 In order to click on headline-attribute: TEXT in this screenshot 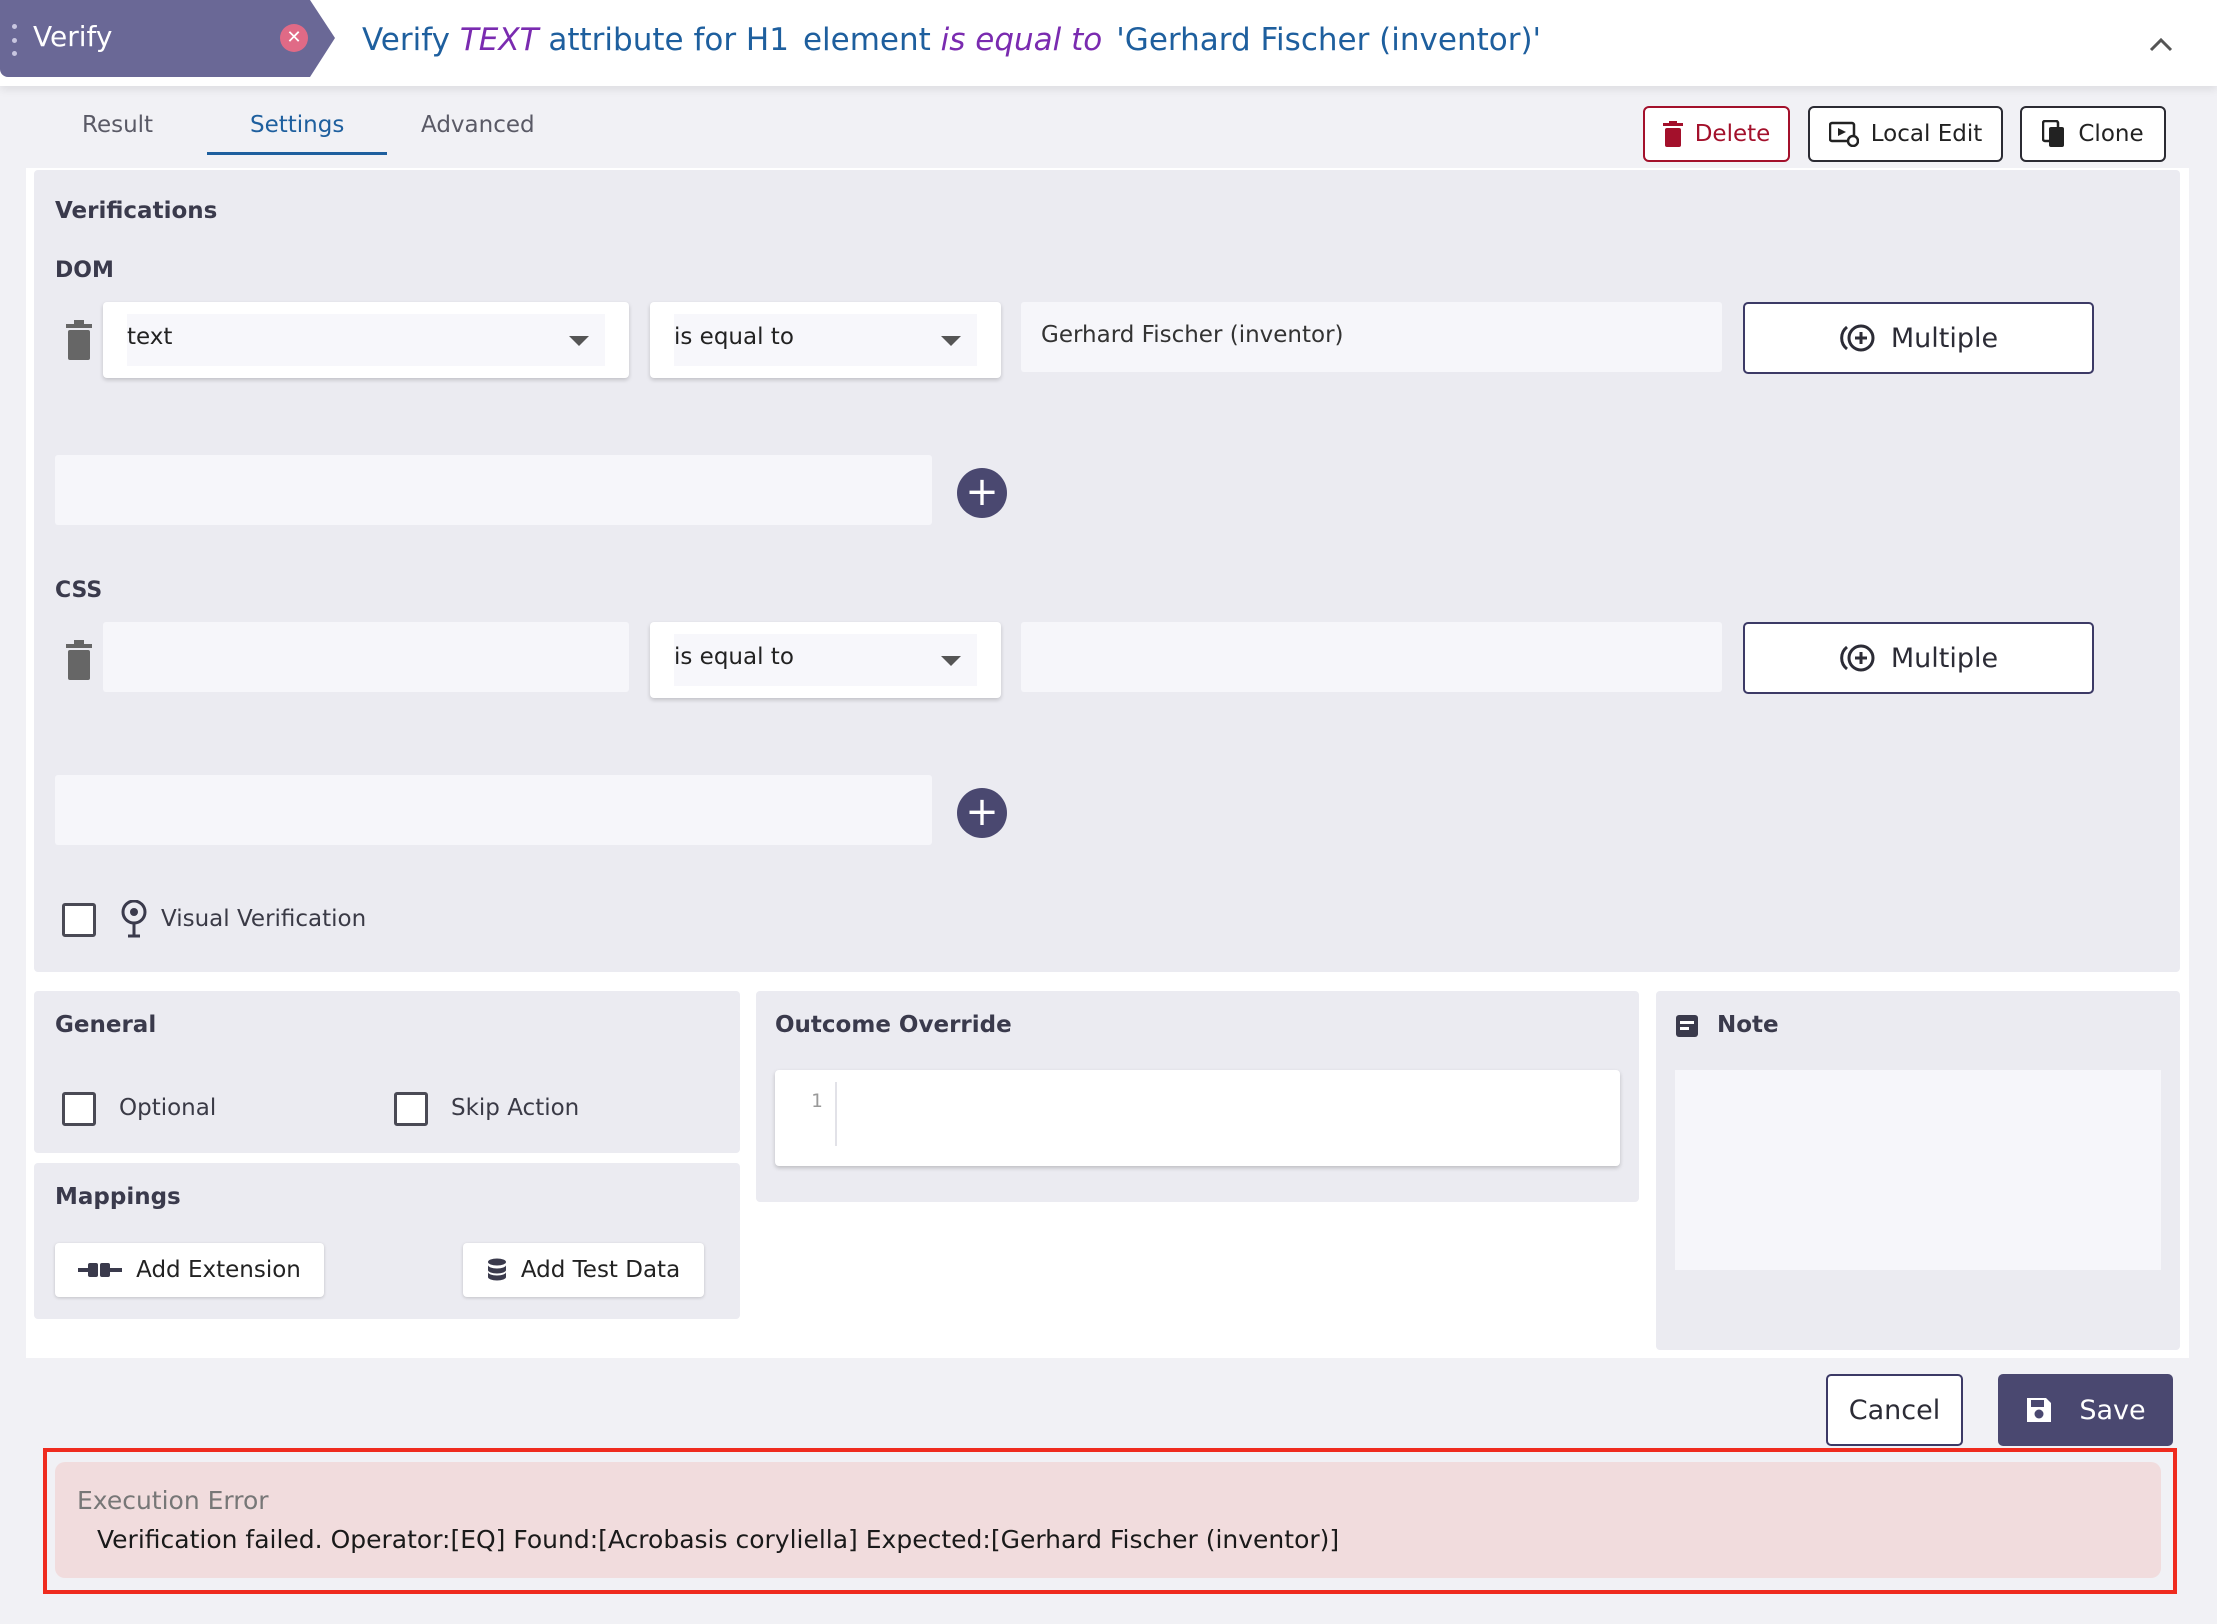, I will do `click(499, 40)`.